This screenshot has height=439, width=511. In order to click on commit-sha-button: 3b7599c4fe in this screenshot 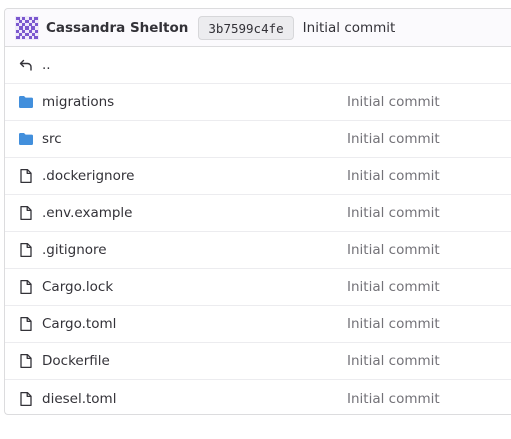, I will do `click(246, 27)`.